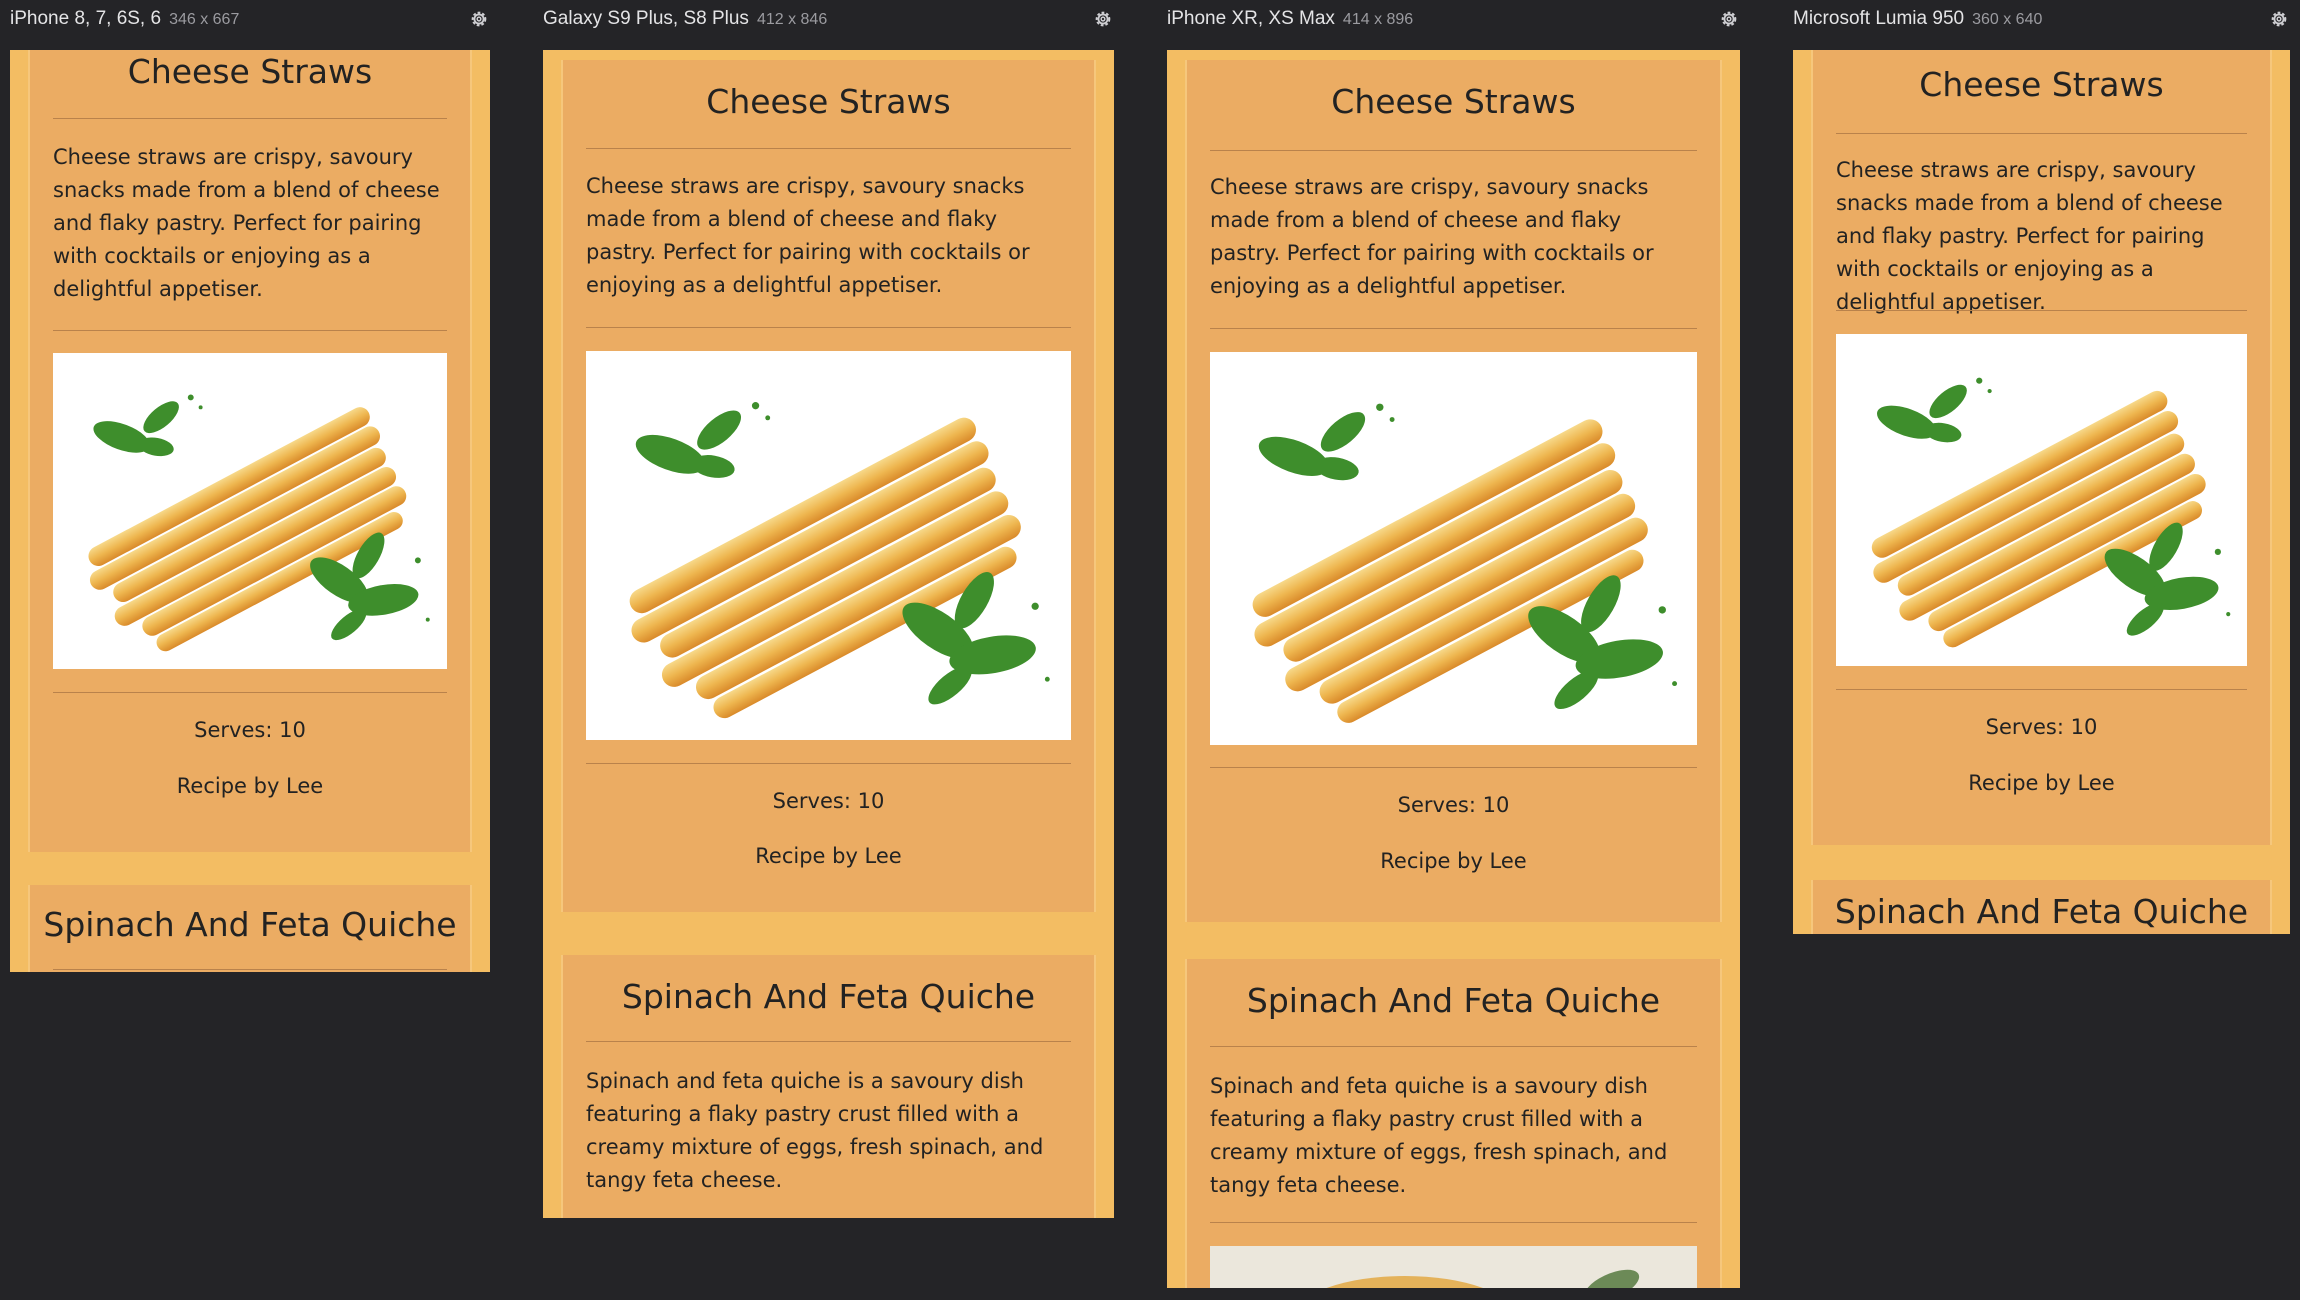  Describe the element at coordinates (792, 19) in the screenshot. I see `device-dimensions: 412 x 846` at that location.